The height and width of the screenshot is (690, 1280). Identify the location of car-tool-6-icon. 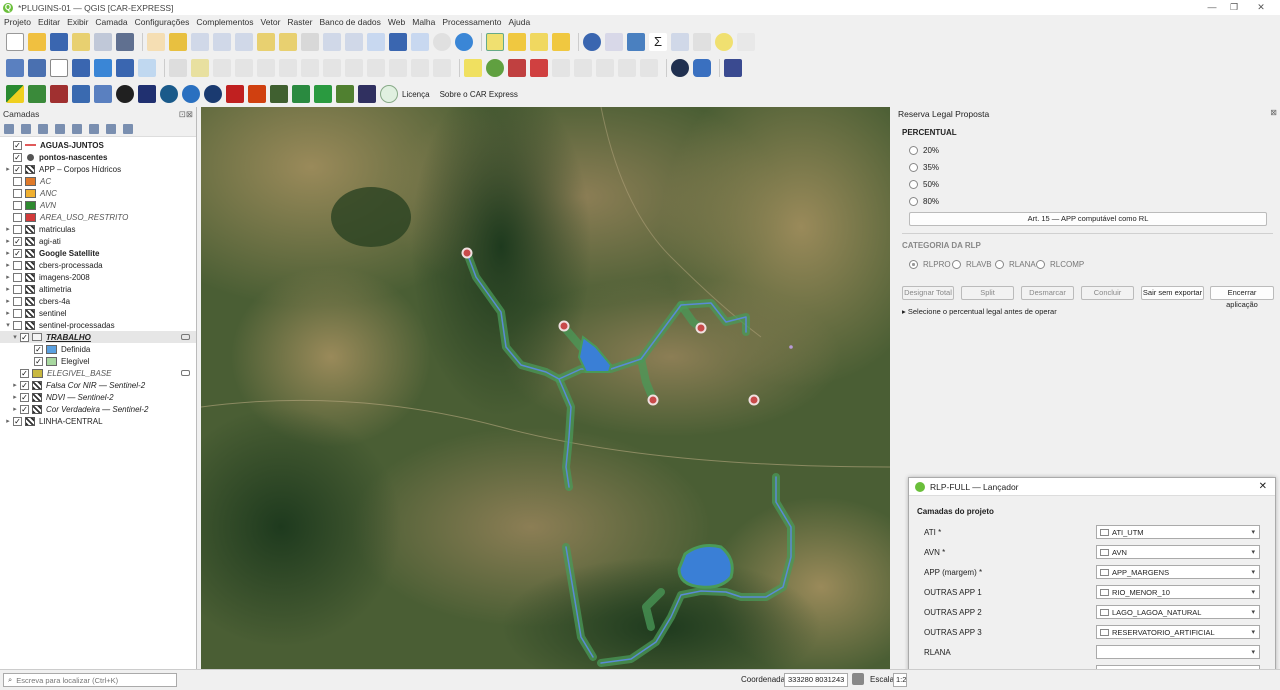
(169, 94).